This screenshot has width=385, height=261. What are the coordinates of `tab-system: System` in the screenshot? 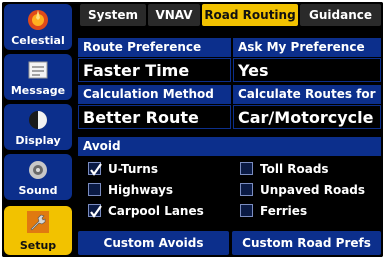 It's located at (113, 15).